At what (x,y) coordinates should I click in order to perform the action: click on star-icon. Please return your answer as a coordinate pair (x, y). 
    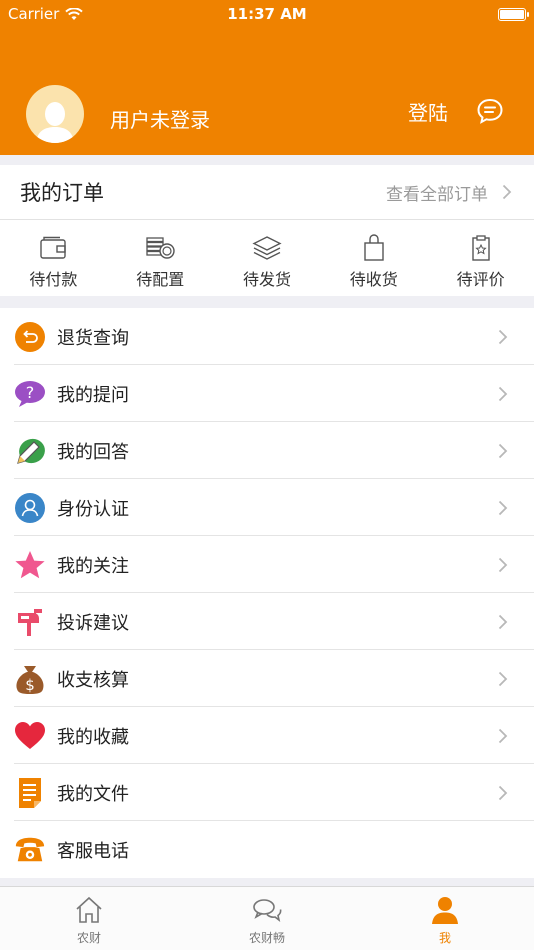
    Looking at the image, I should click on (30, 565).